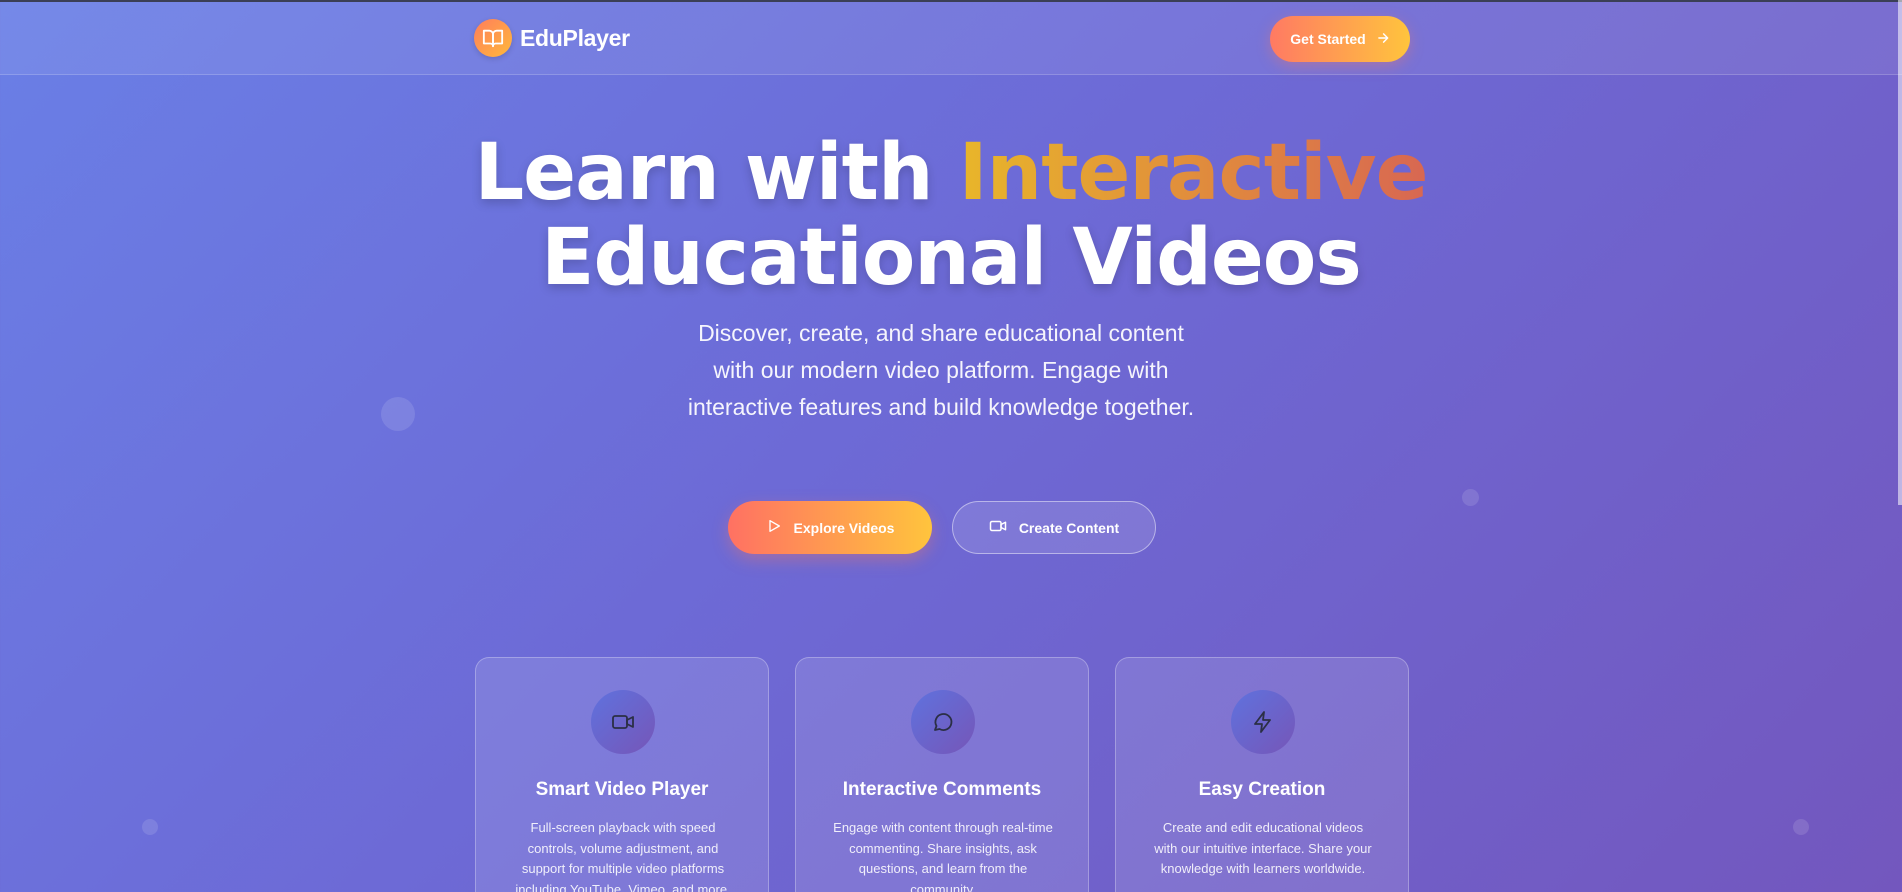  What do you see at coordinates (844, 527) in the screenshot?
I see `explore-videos-label: Explore Videos` at bounding box center [844, 527].